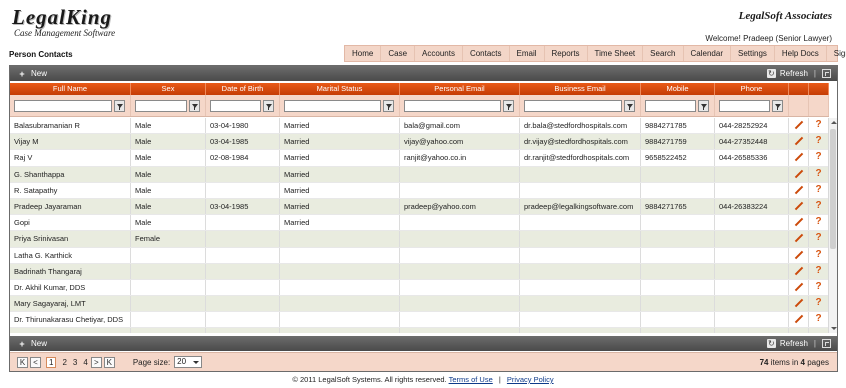 The height and width of the screenshot is (388, 846). Describe the element at coordinates (32, 343) in the screenshot. I see `new-button-bottom: + New` at that location.